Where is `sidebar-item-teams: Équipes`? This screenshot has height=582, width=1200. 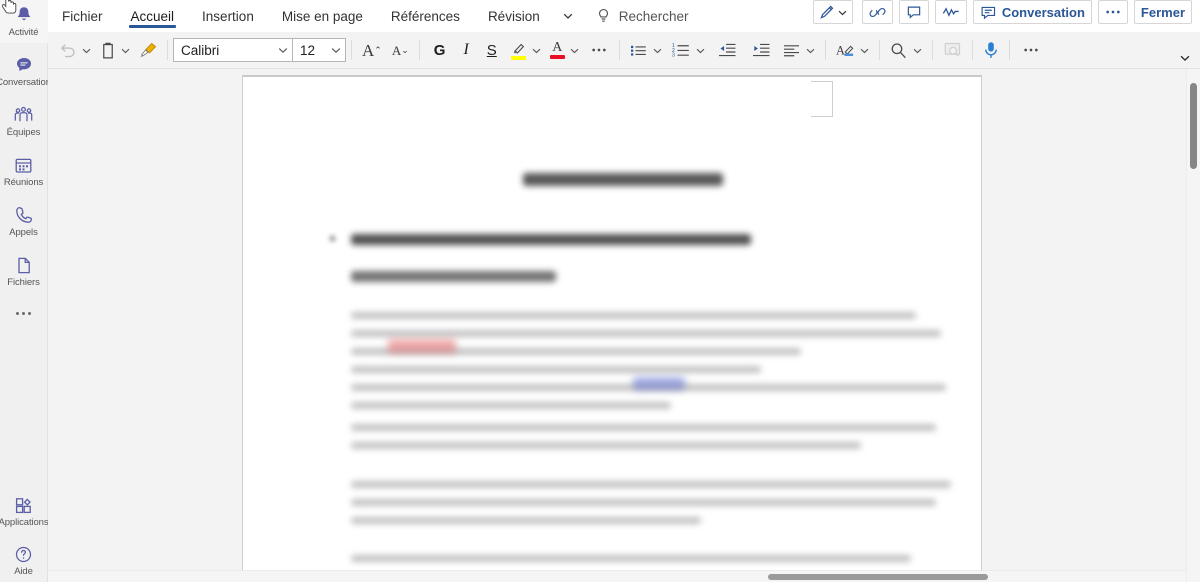
sidebar-item-teams: Équipes is located at coordinates (24, 121).